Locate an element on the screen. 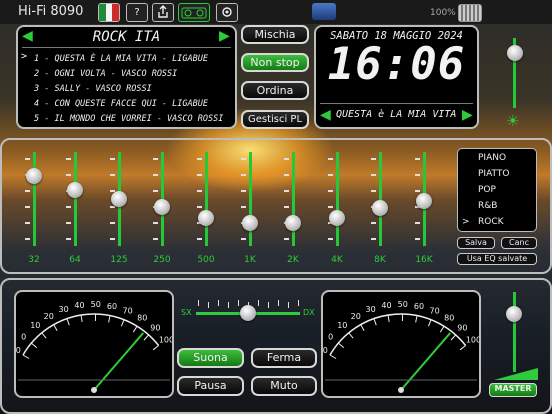  track-item: 4 - CON QUESTE FACCE QUI - LIGABUE is located at coordinates (128, 104).